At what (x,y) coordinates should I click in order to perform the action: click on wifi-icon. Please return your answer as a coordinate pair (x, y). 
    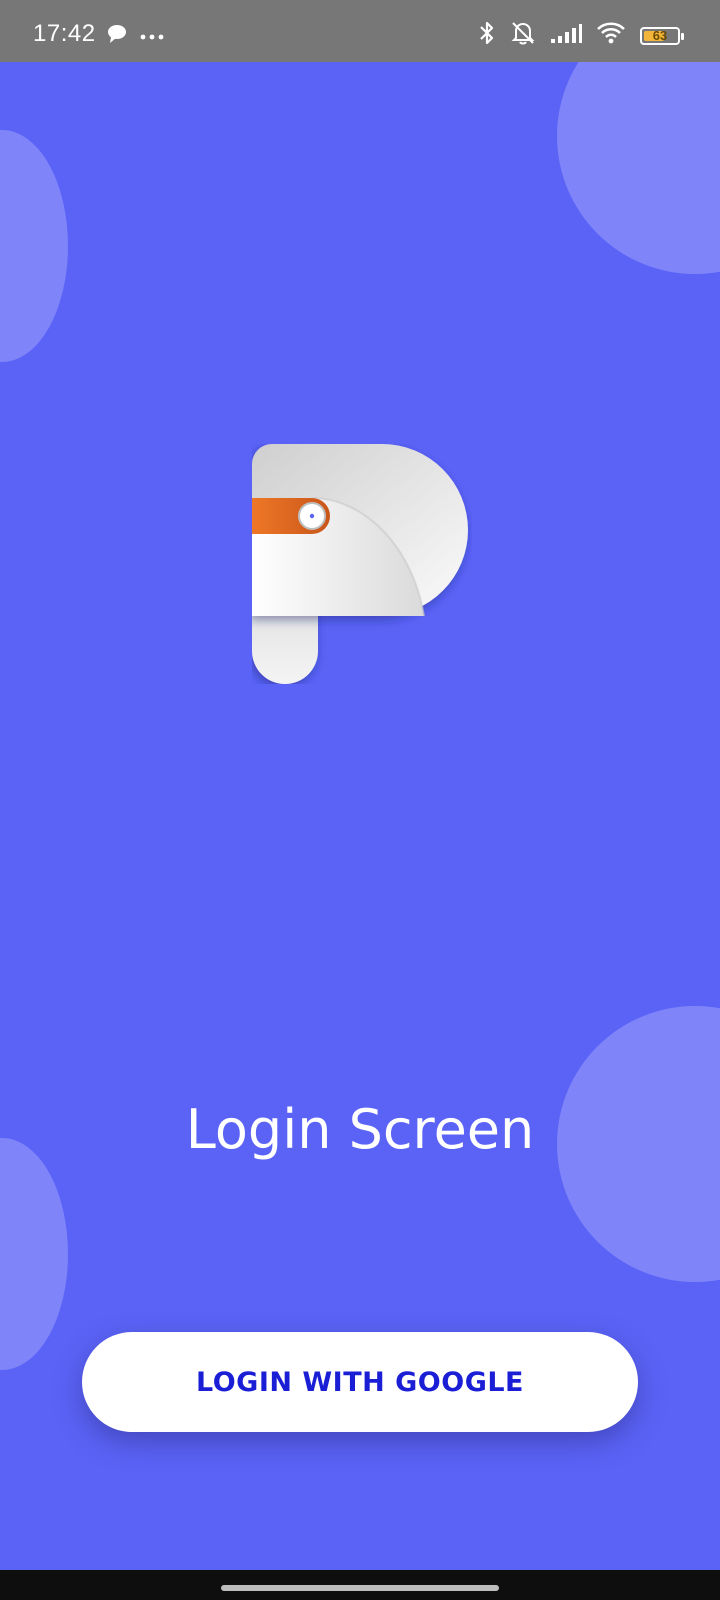
    Looking at the image, I should click on (611, 35).